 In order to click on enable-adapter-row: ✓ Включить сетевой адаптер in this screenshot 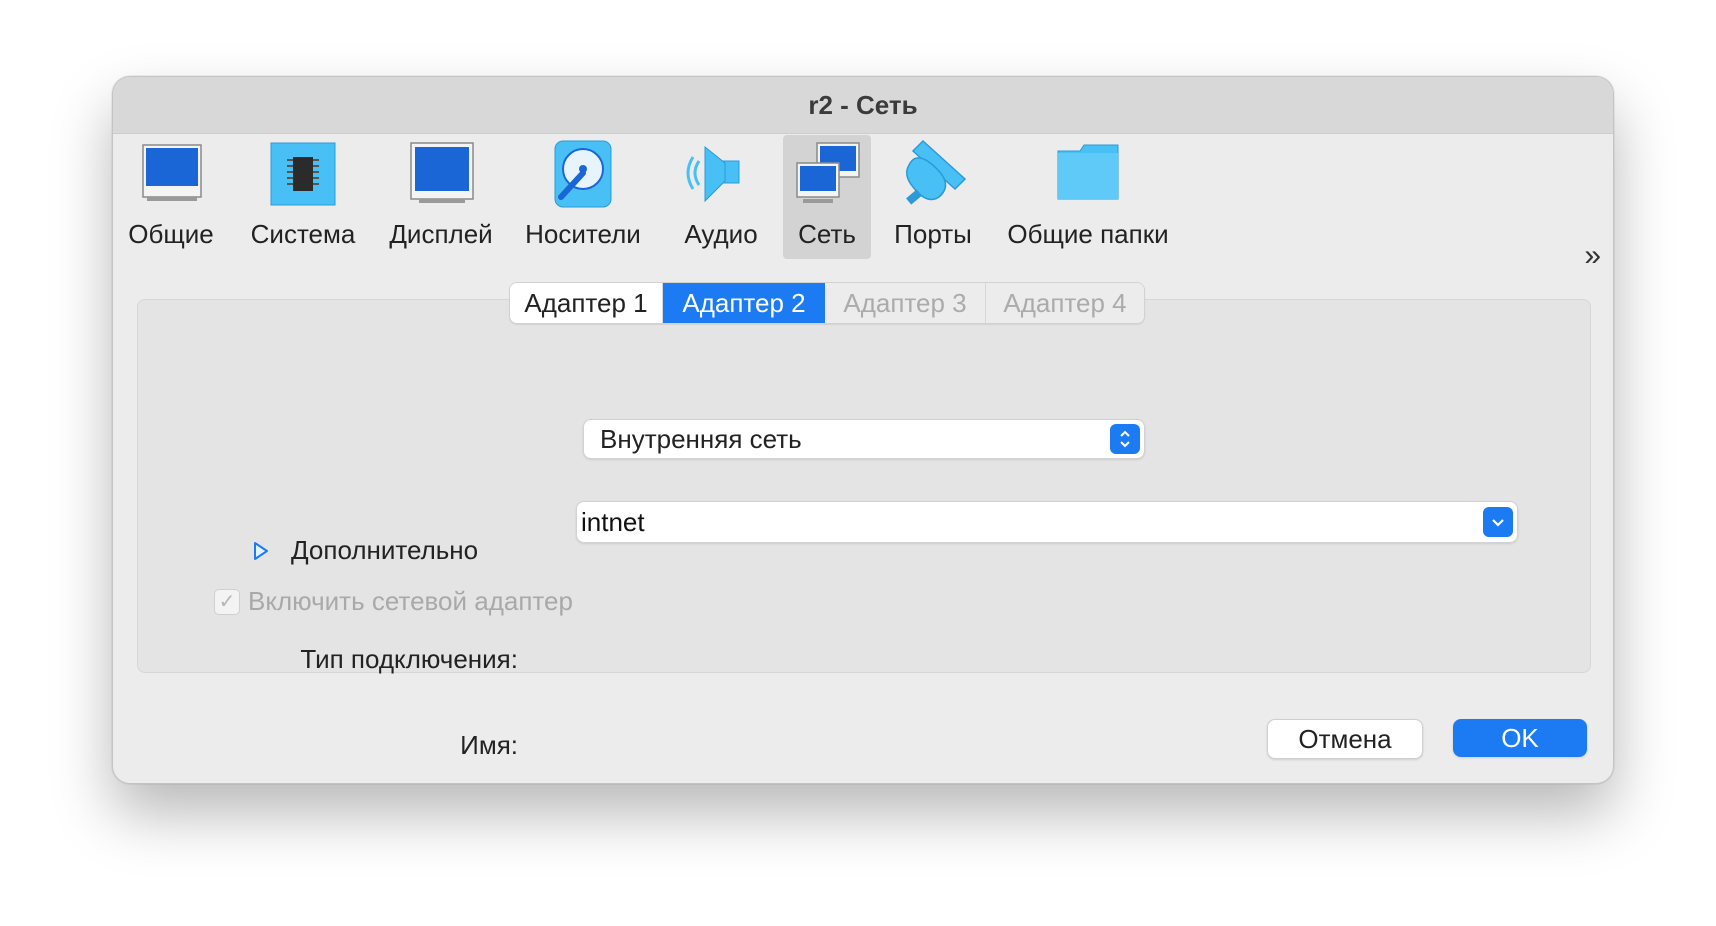, I will do `click(393, 601)`.